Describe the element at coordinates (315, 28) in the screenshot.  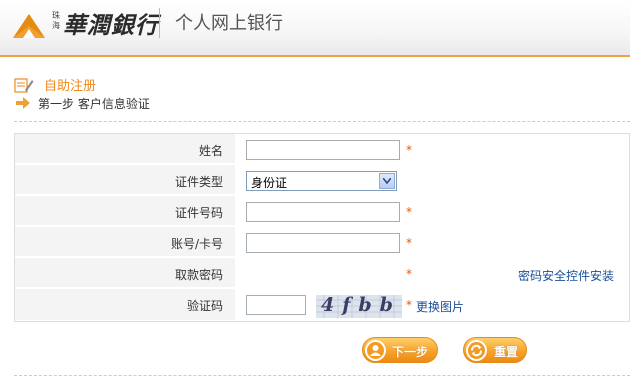
I see `header-bar: 珠海 華潤銀行 个人网上银行` at that location.